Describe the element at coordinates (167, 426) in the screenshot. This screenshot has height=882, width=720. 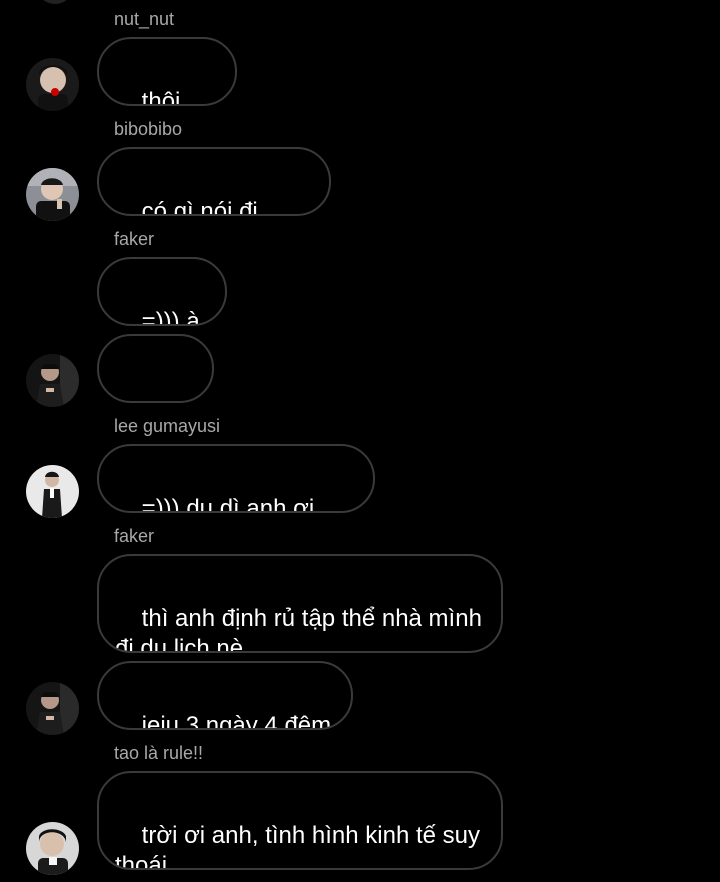
I see `sender-name: lee gumayusi` at that location.